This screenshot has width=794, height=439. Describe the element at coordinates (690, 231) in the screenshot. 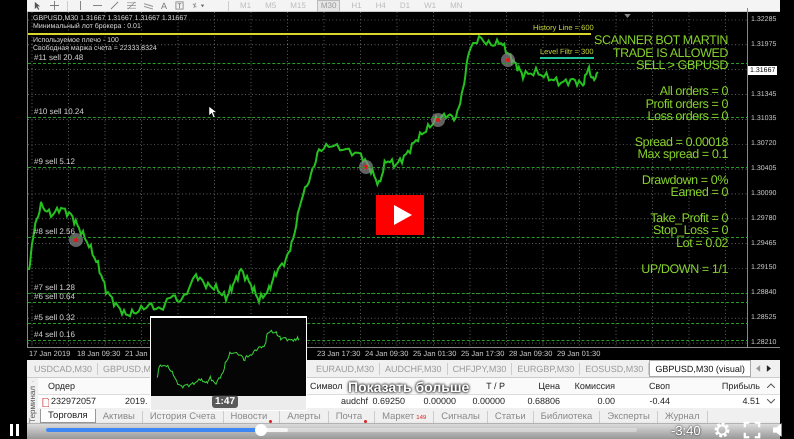

I see `expert-status-text: Stop_Loss = 0` at that location.